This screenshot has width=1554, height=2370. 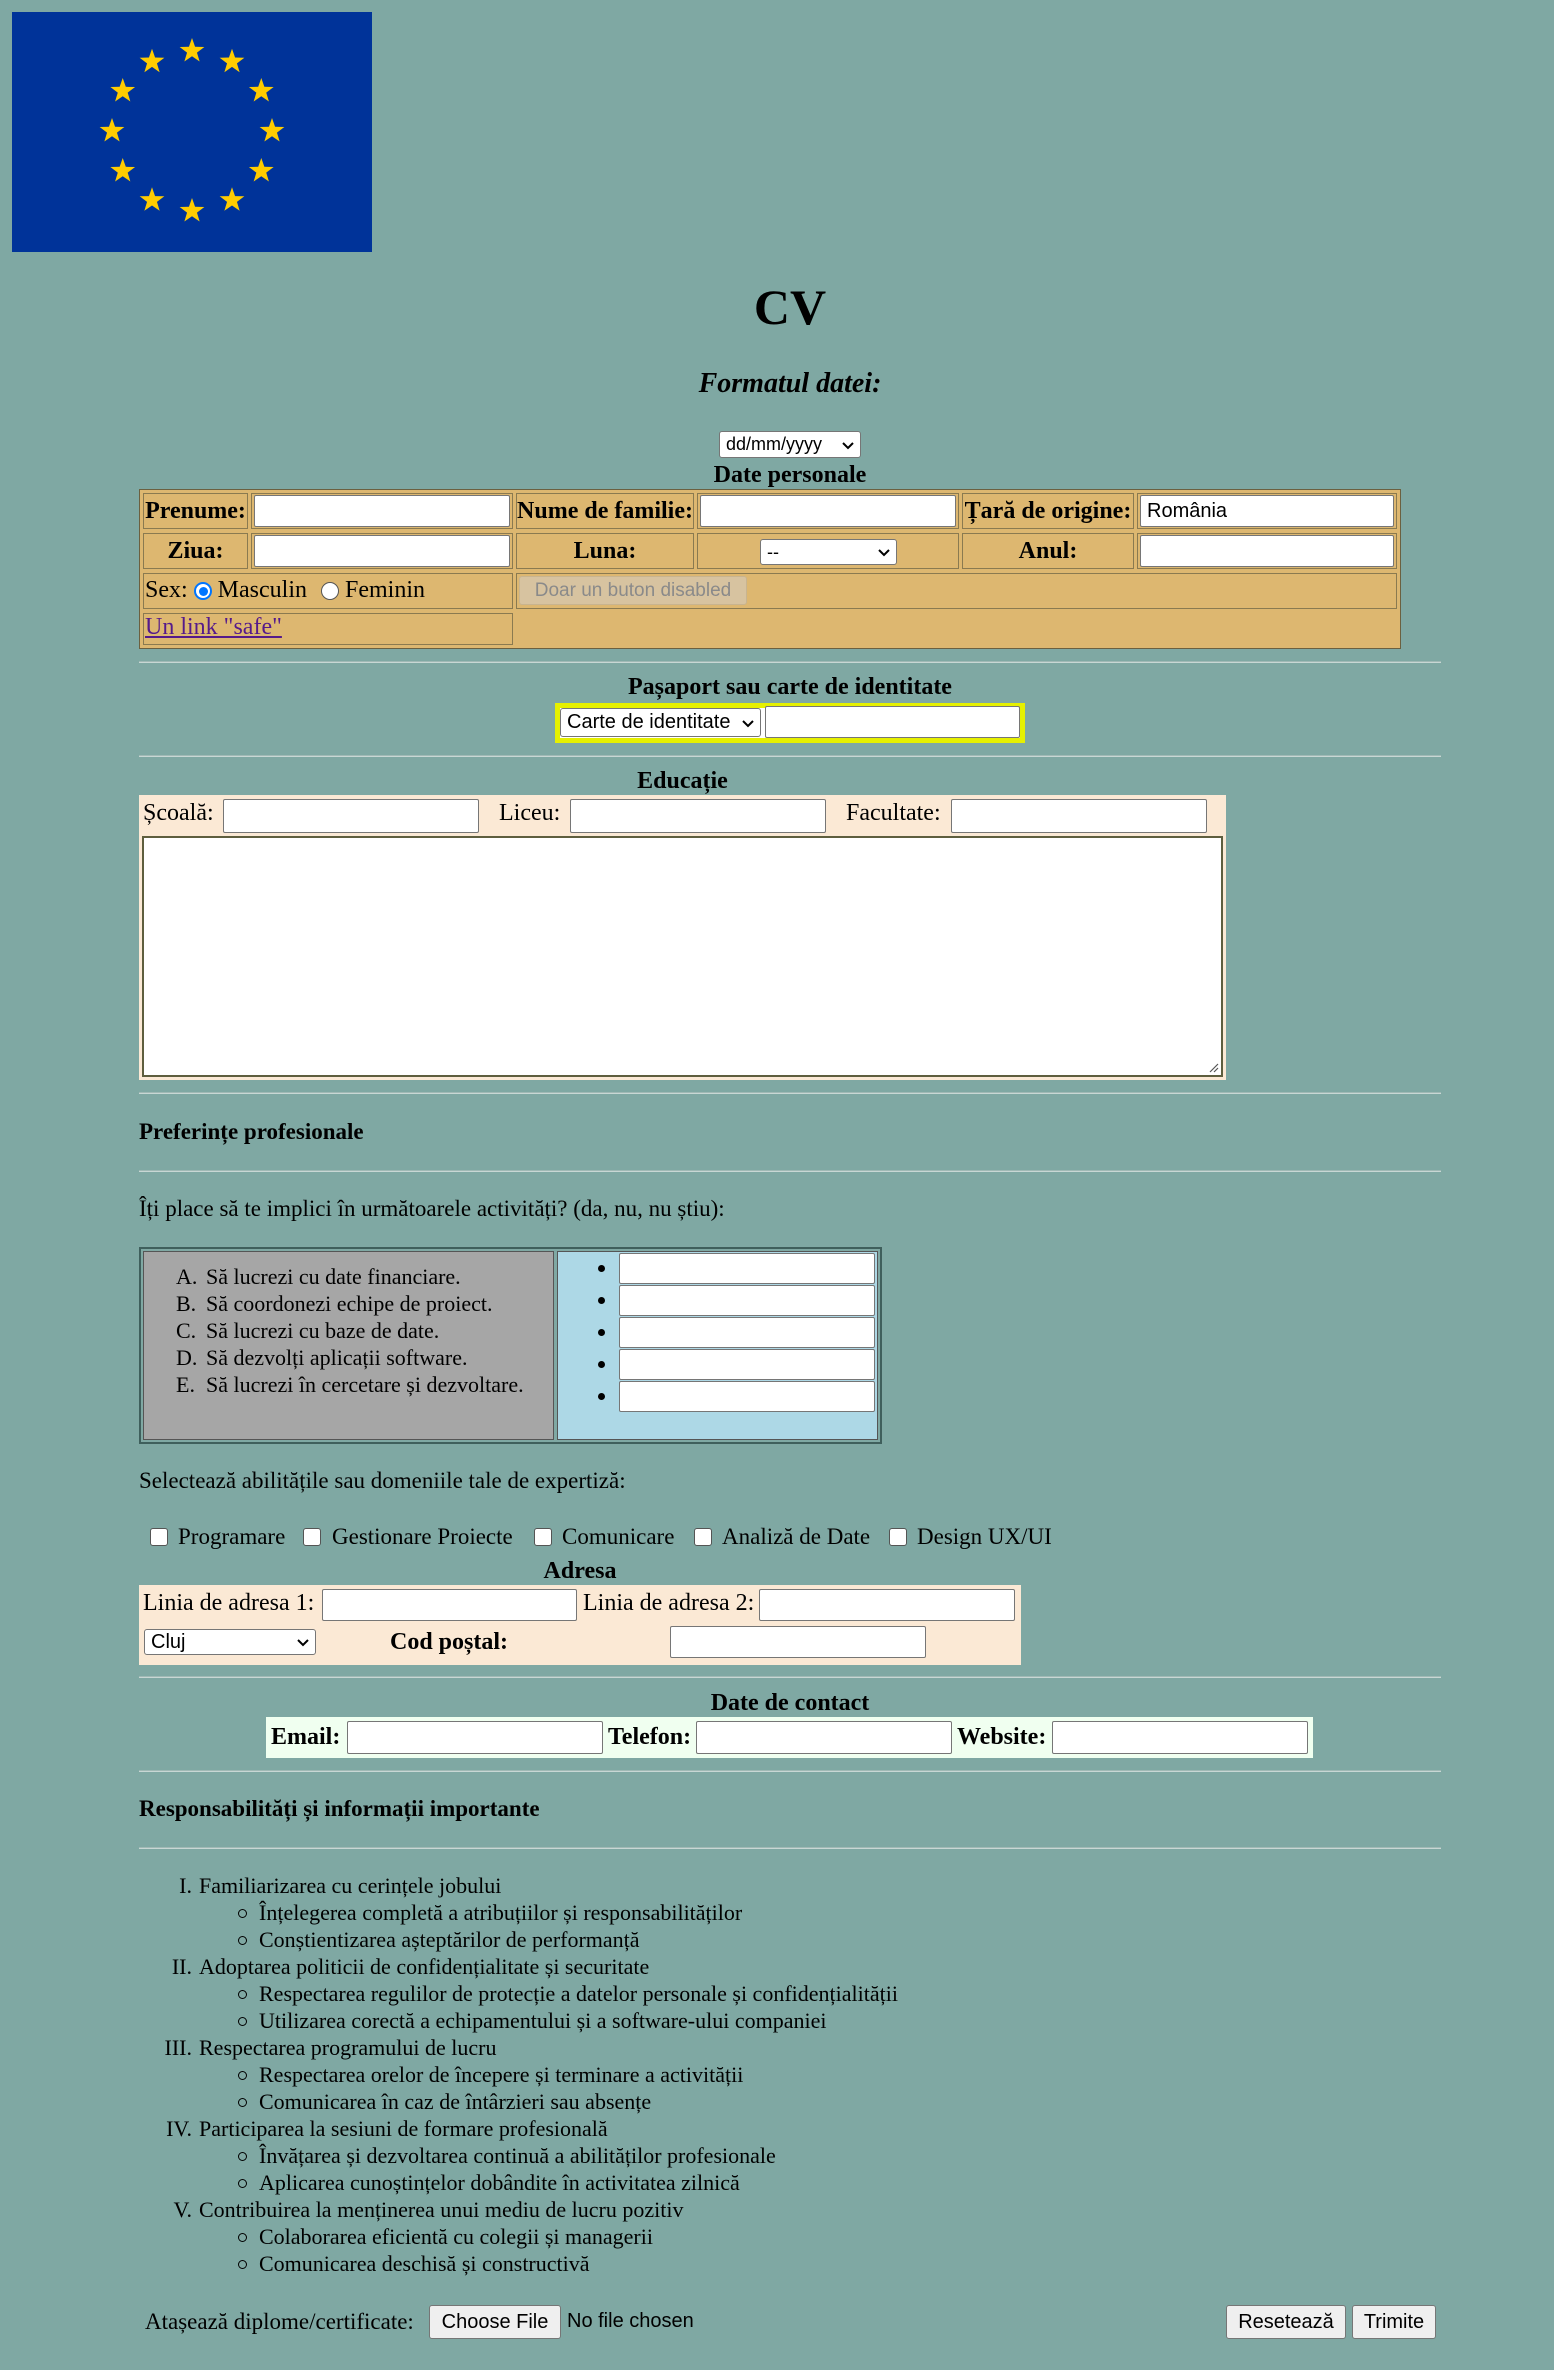 I want to click on date-format-select: dd/mm/yyyy, so click(x=790, y=444).